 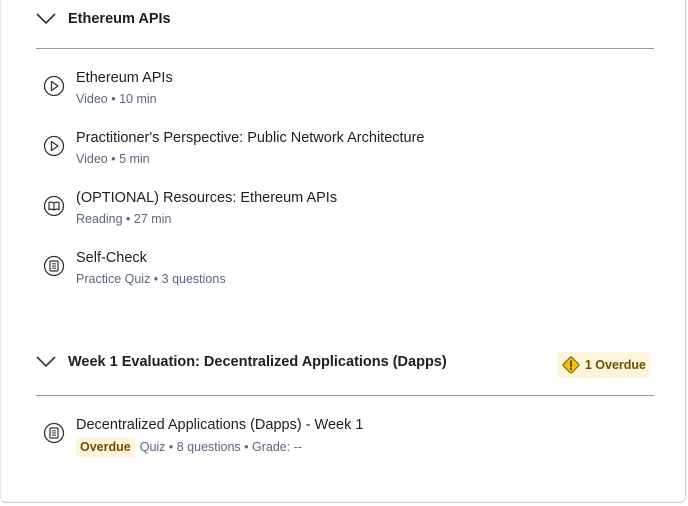 What do you see at coordinates (206, 198) in the screenshot?
I see `item-title: (OPTIONAL) Resources: Ethereum APIs` at bounding box center [206, 198].